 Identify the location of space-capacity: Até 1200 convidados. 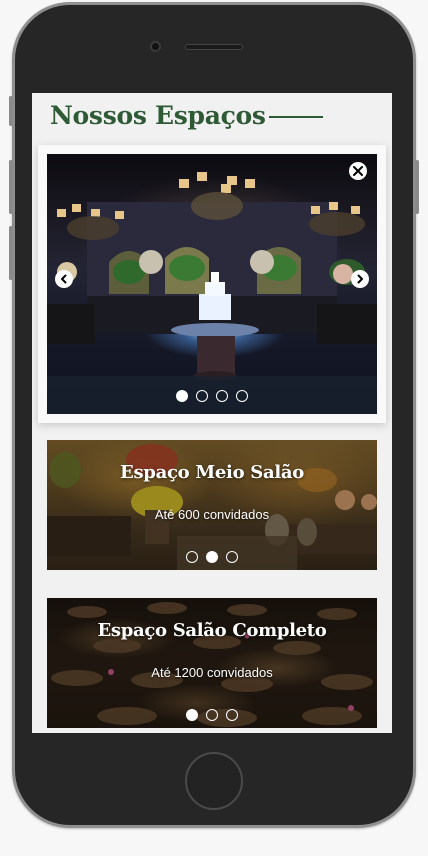
(212, 672).